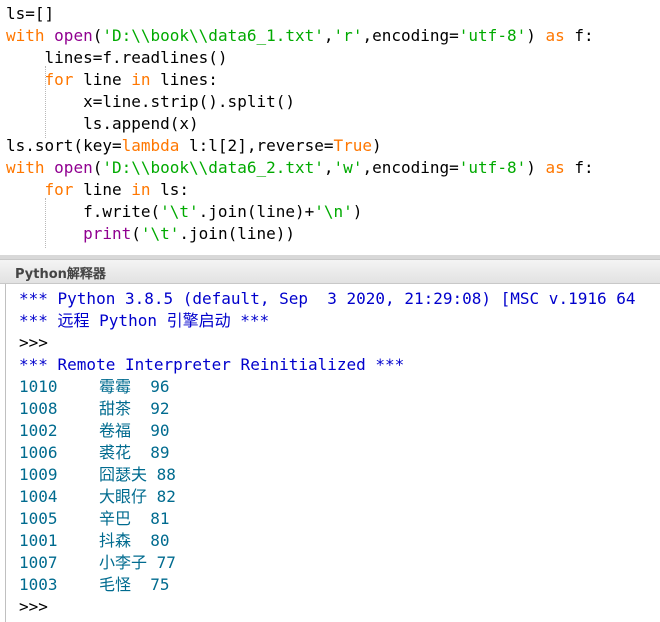 This screenshot has height=622, width=660. Describe the element at coordinates (115, 540) in the screenshot. I see `row-name: 抖森` at that location.